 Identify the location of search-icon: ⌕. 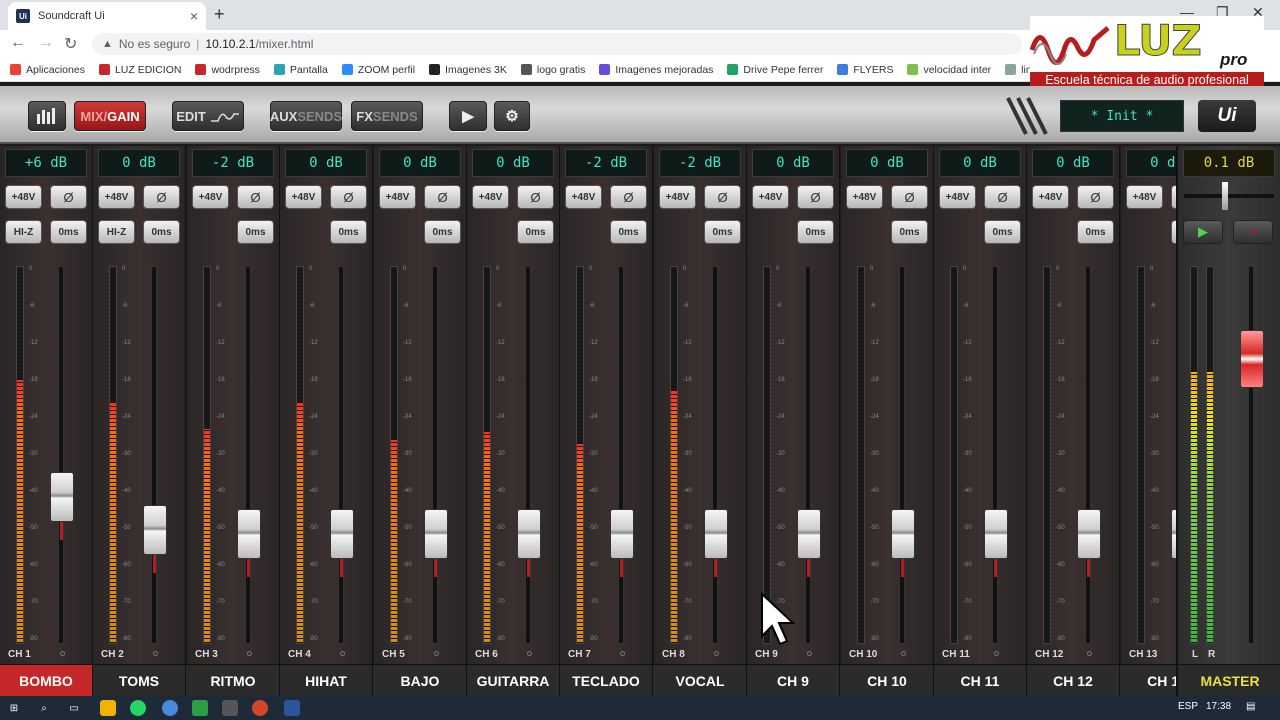
(44, 708).